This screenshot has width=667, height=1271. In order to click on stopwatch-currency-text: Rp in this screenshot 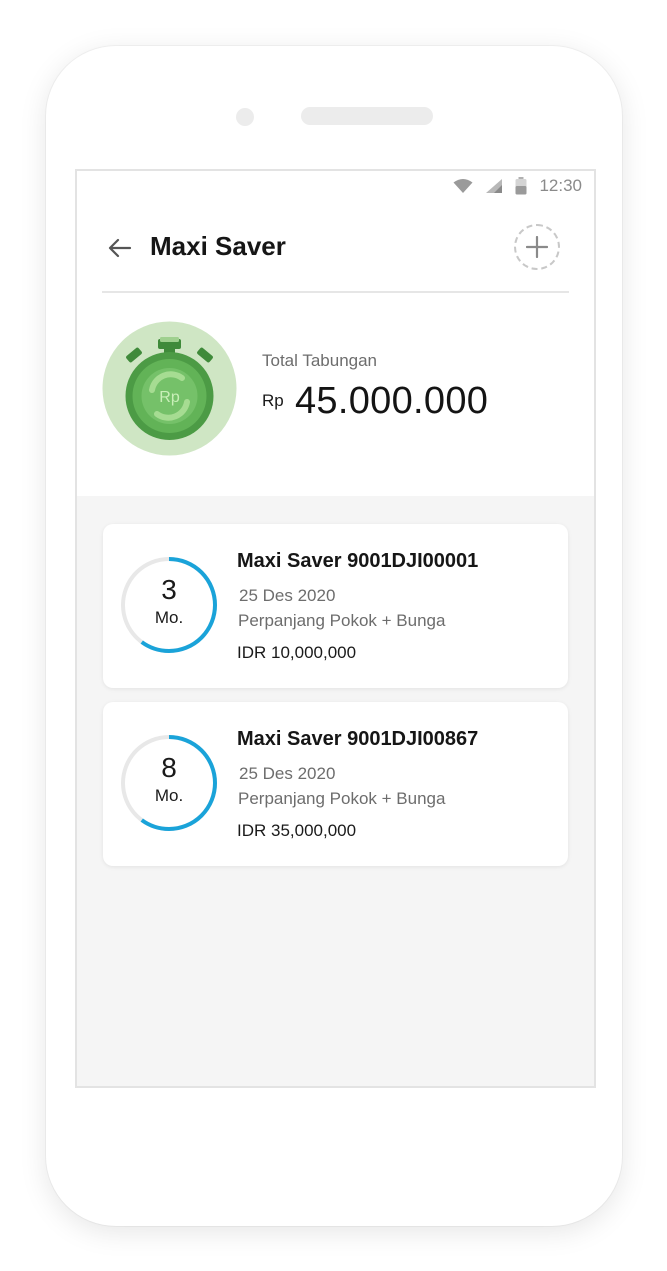, I will do `click(169, 397)`.